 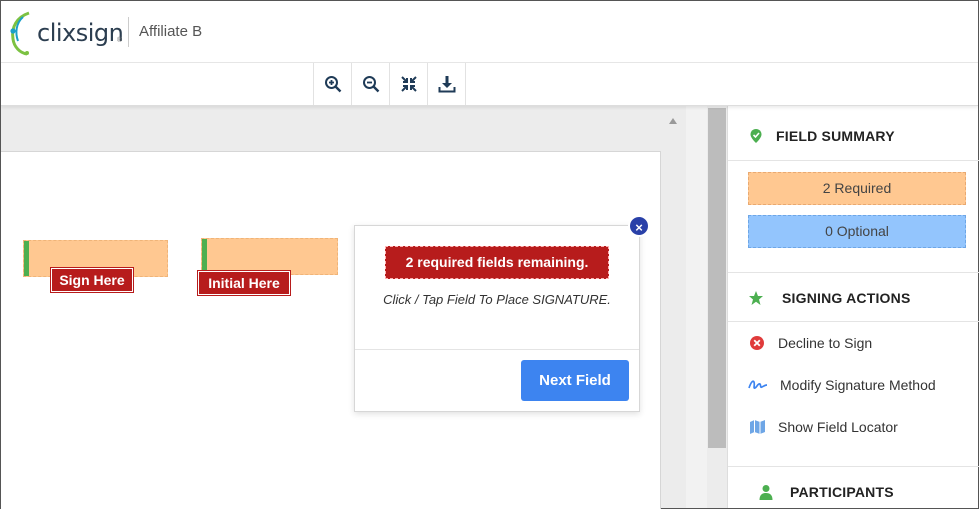 I want to click on zoom-in-icon, so click(x=332, y=84).